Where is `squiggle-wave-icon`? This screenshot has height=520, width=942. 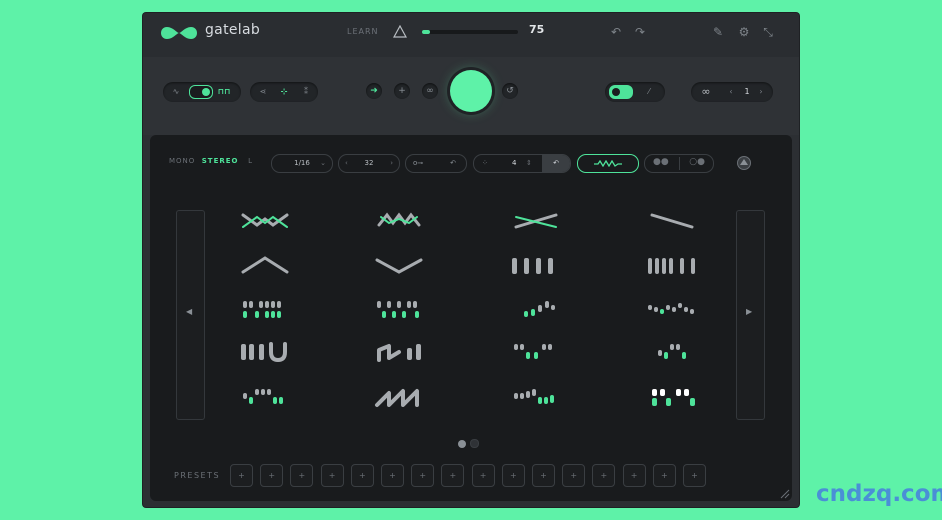 squiggle-wave-icon is located at coordinates (608, 163).